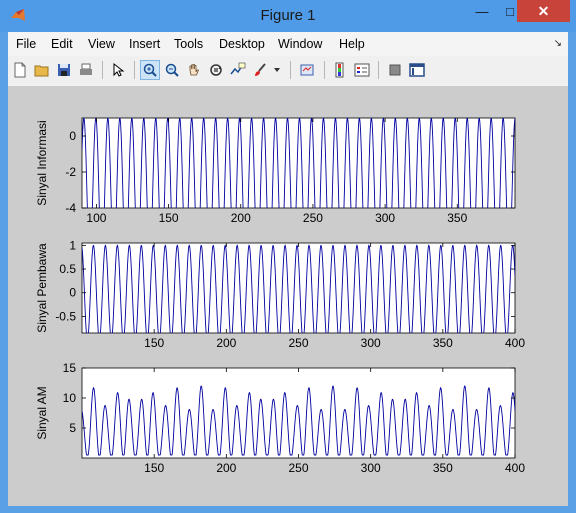  What do you see at coordinates (42, 412) in the screenshot?
I see `y-axis-label: Sinyal AM` at bounding box center [42, 412].